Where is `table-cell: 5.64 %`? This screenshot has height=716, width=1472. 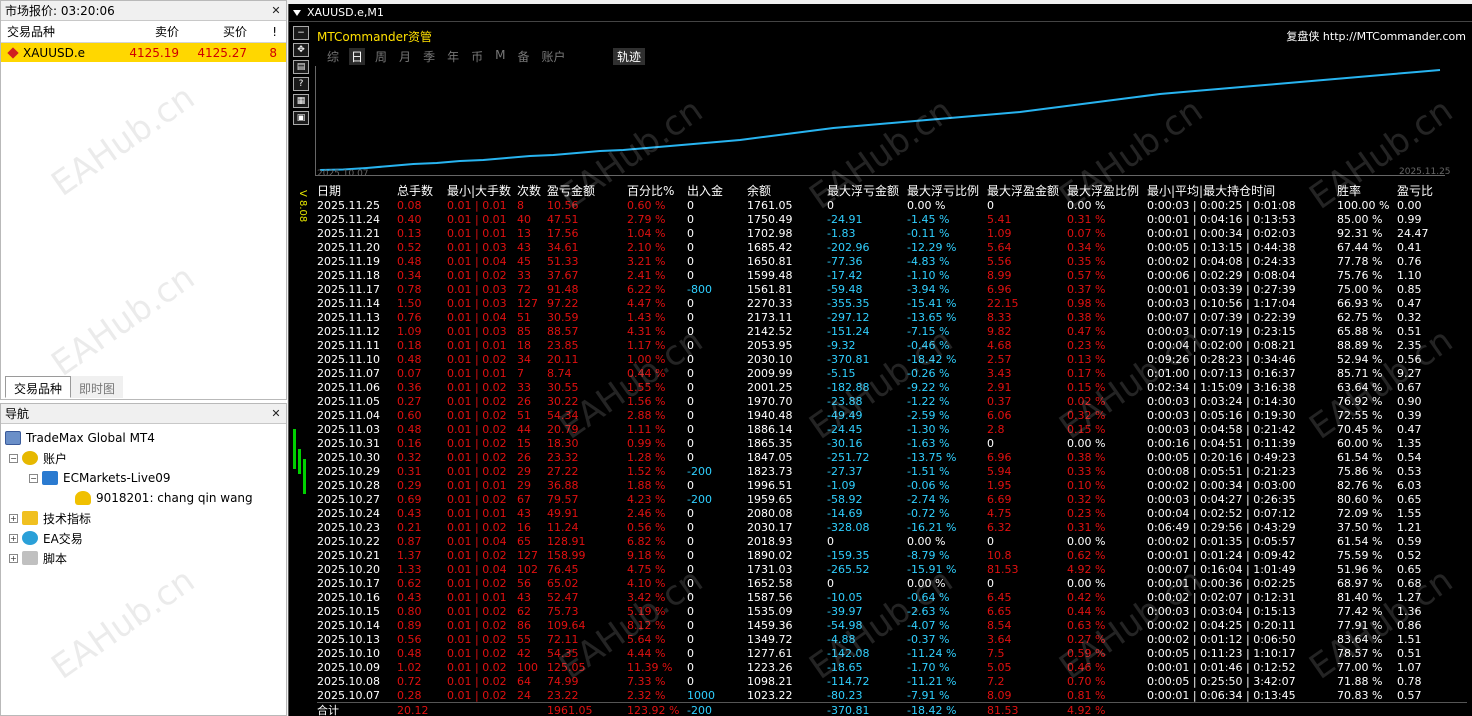
table-cell: 5.64 % is located at coordinates (646, 639).